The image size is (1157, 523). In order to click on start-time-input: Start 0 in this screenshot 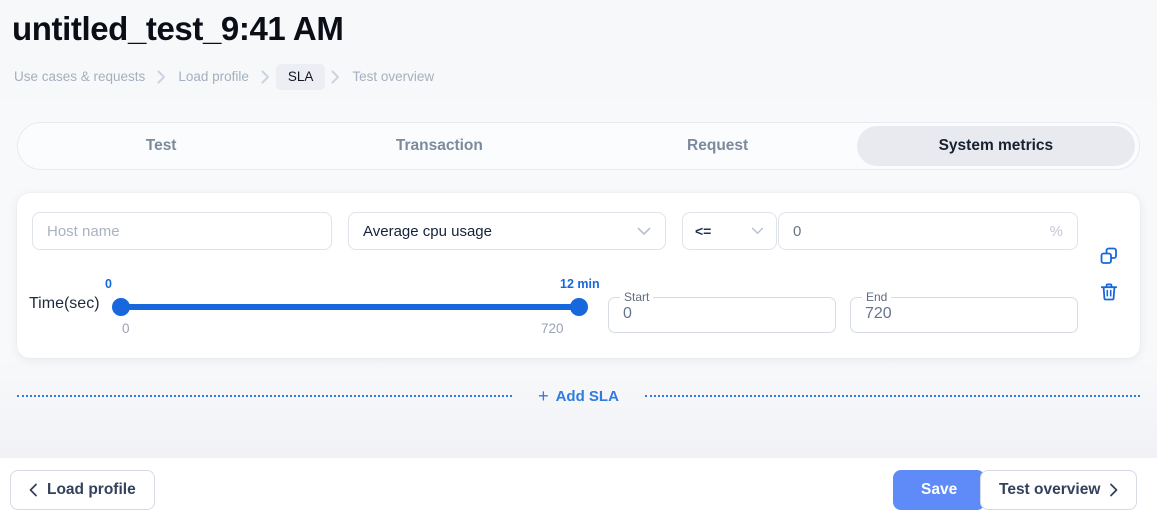, I will do `click(722, 311)`.